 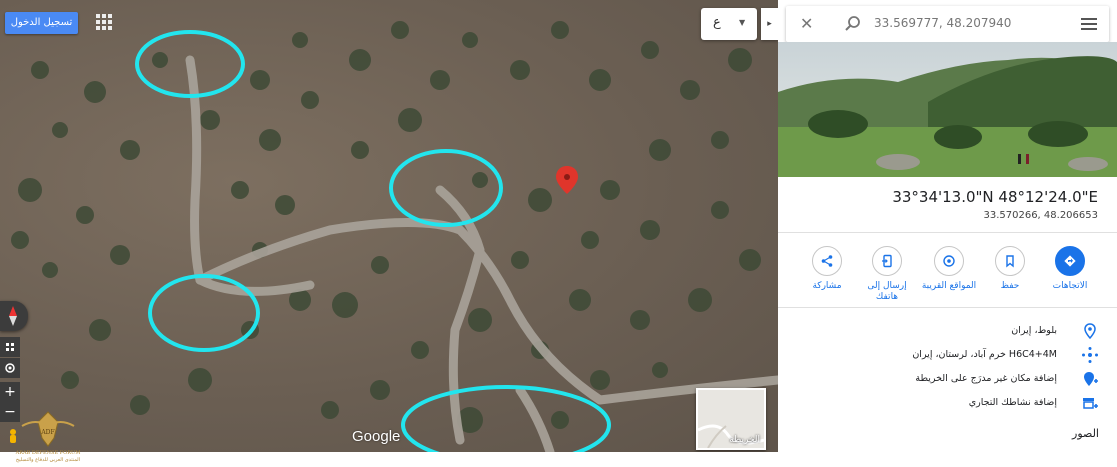 What do you see at coordinates (376, 436) in the screenshot?
I see `google-logo: Google` at bounding box center [376, 436].